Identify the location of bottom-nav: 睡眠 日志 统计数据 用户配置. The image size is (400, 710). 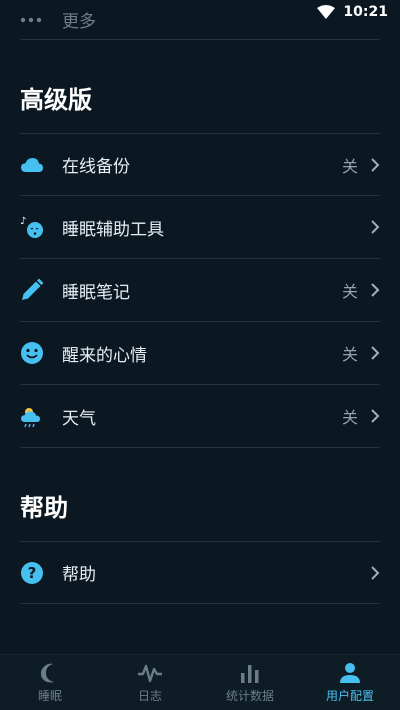
(200, 682).